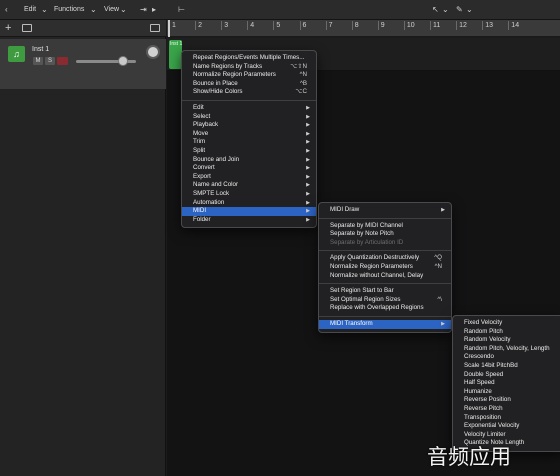 Image resolution: width=560 pixels, height=476 pixels. Describe the element at coordinates (329, 25) in the screenshot. I see `ruler-tick: 7` at that location.